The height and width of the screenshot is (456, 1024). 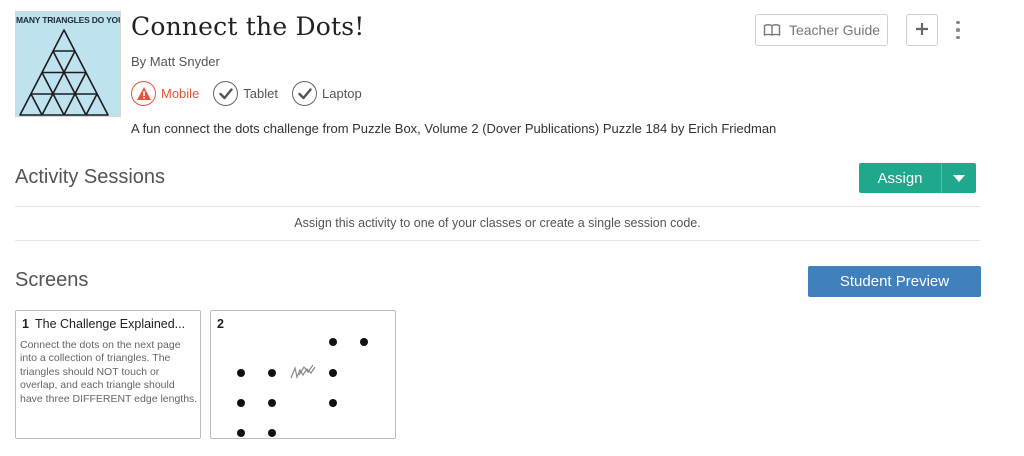 I want to click on device-label: Tablet, so click(x=260, y=93).